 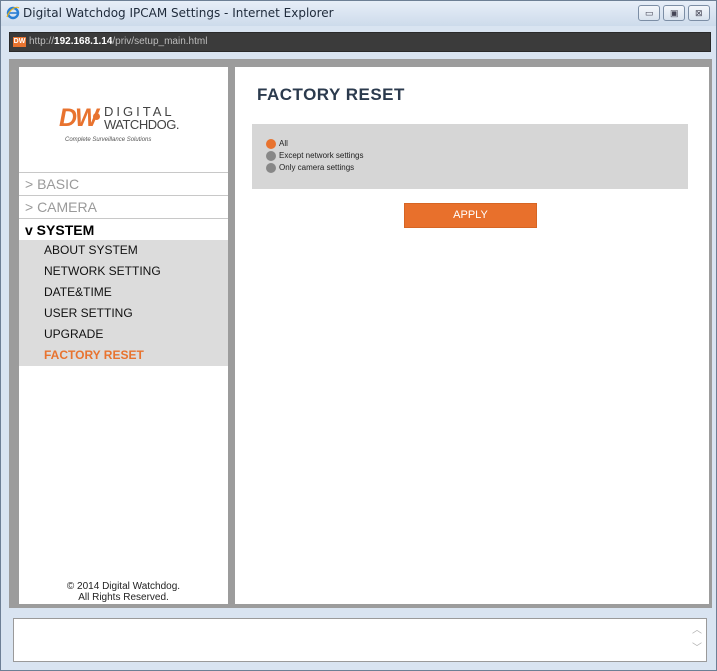 I want to click on page-title: FACTORY RESET, so click(x=331, y=94).